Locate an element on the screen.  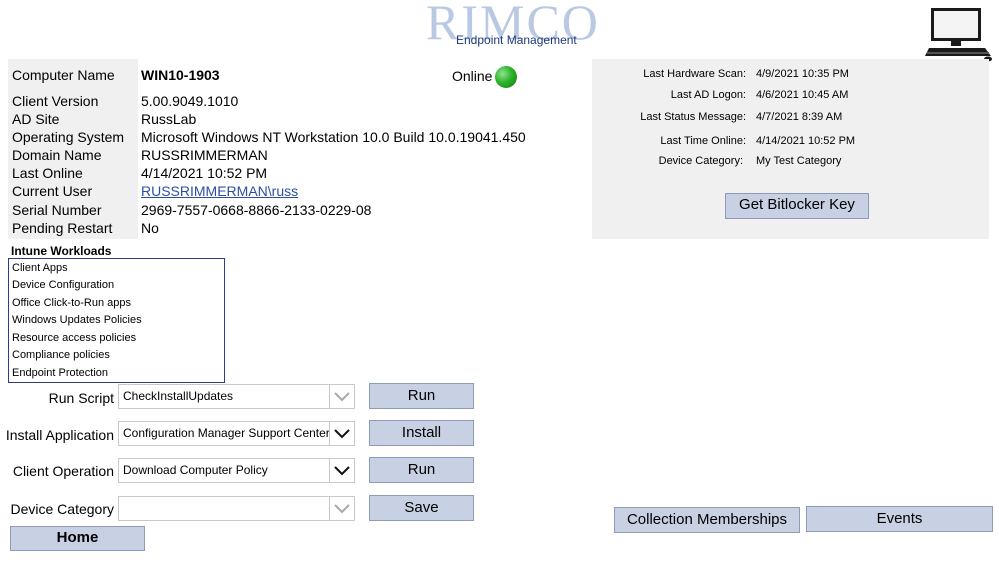
label-current-user: Current User is located at coordinates (52, 191).